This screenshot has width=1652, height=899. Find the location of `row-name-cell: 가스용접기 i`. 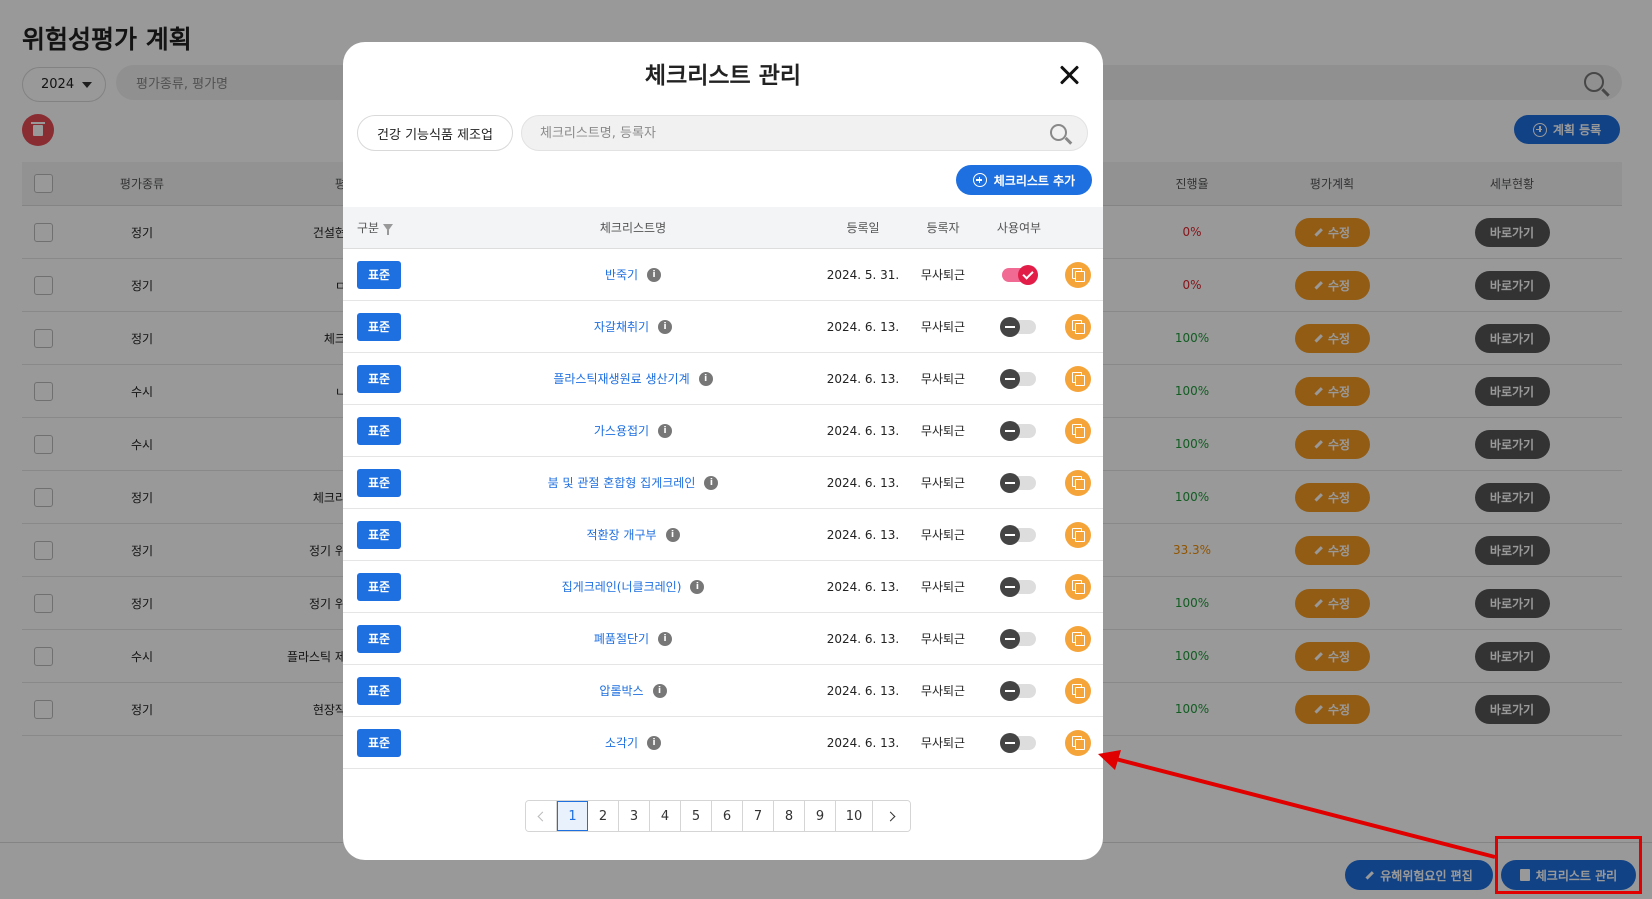

row-name-cell: 가스용접기 i is located at coordinates (633, 430).